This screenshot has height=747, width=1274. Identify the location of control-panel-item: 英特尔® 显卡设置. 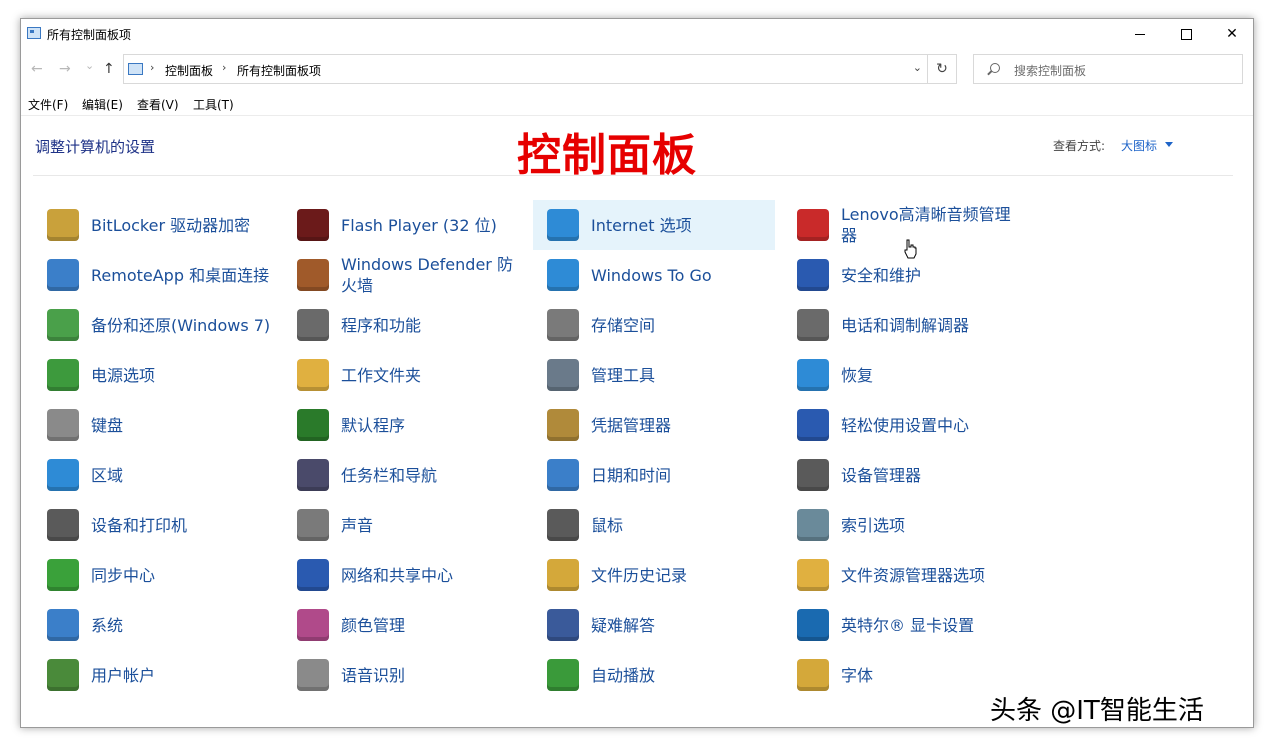
(904, 625).